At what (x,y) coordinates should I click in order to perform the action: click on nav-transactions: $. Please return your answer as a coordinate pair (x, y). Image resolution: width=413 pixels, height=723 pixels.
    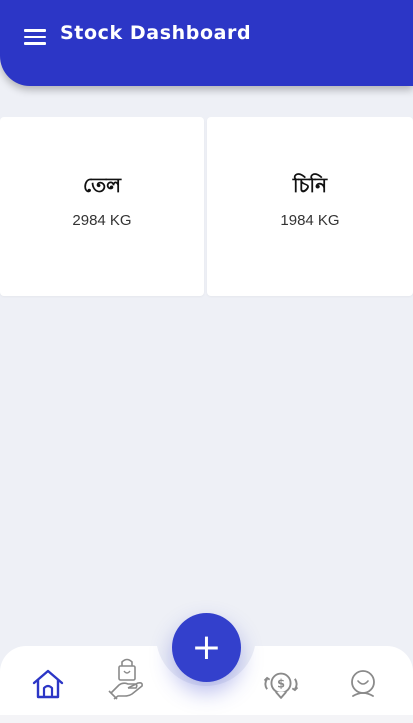
    Looking at the image, I should click on (281, 684).